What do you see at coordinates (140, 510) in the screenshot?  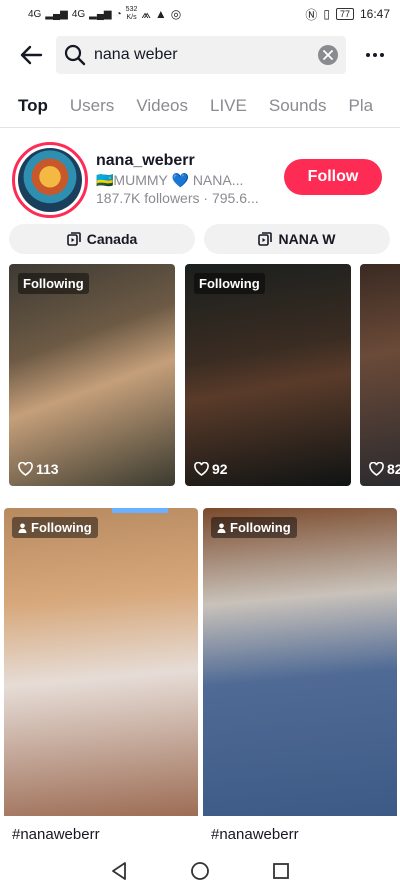 I see `progress-indicator` at bounding box center [140, 510].